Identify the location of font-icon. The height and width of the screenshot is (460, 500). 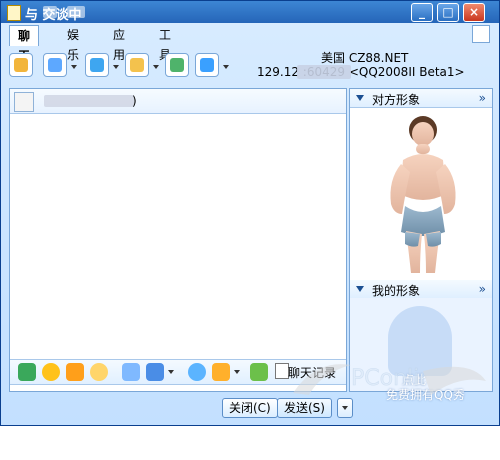
(27, 372).